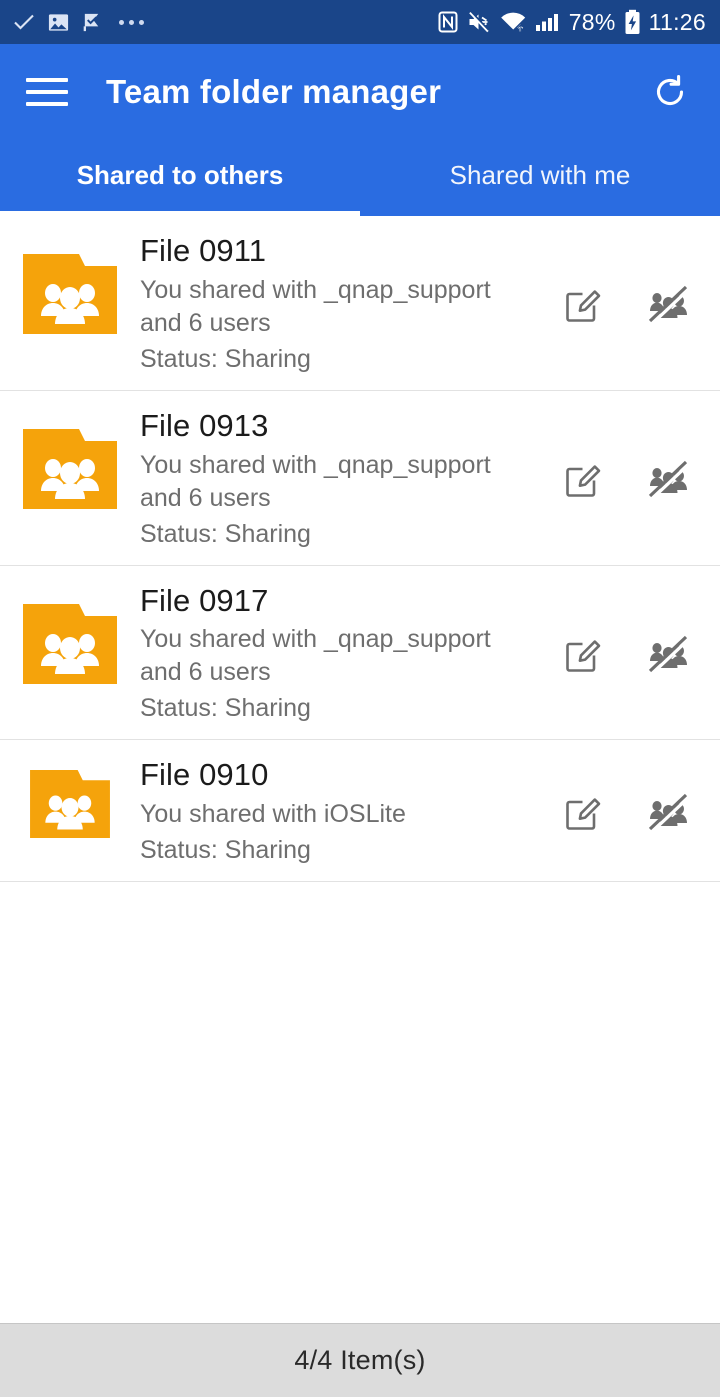 Image resolution: width=720 pixels, height=1397 pixels. What do you see at coordinates (24, 22) in the screenshot?
I see `check-icon` at bounding box center [24, 22].